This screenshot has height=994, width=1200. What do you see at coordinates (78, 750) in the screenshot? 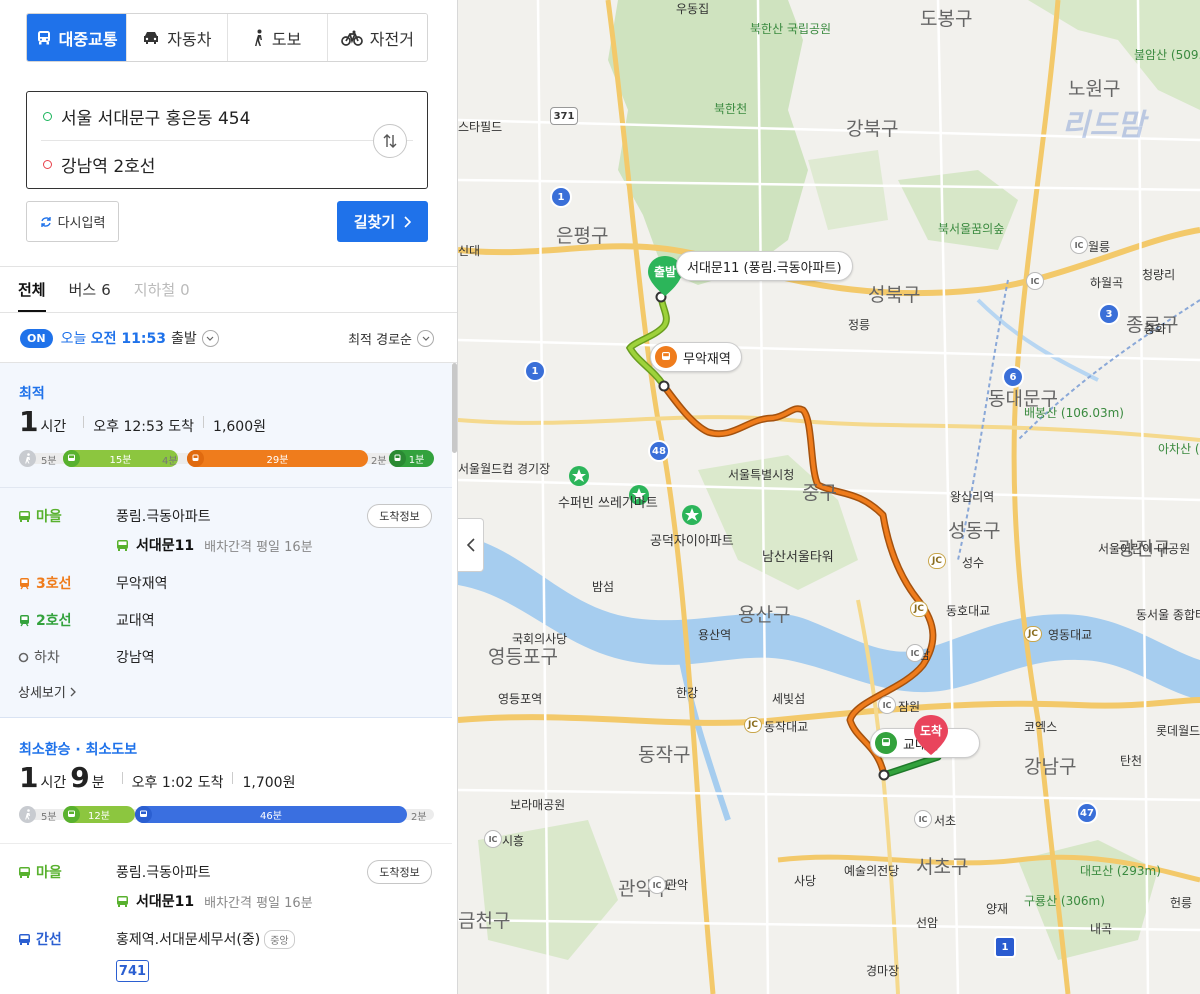
I see `route-label: 최소환승 · 최소도보` at bounding box center [78, 750].